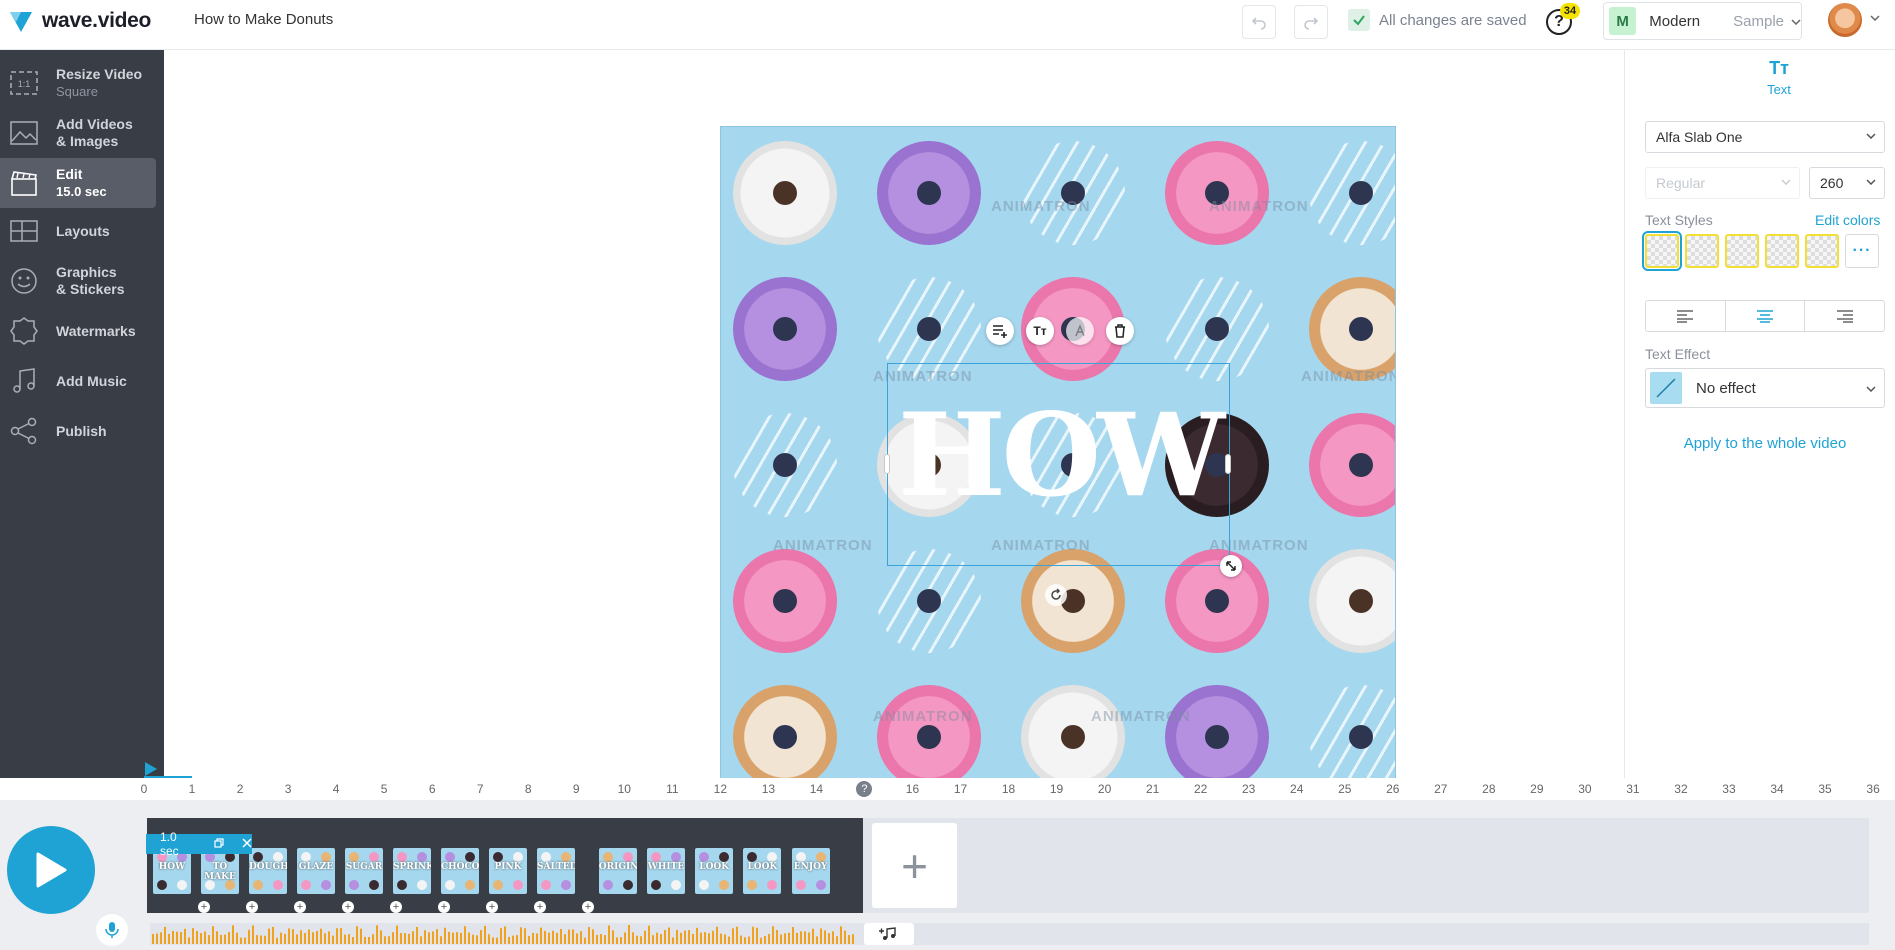  I want to click on font-family-select: Alfa Slab One, so click(1765, 137).